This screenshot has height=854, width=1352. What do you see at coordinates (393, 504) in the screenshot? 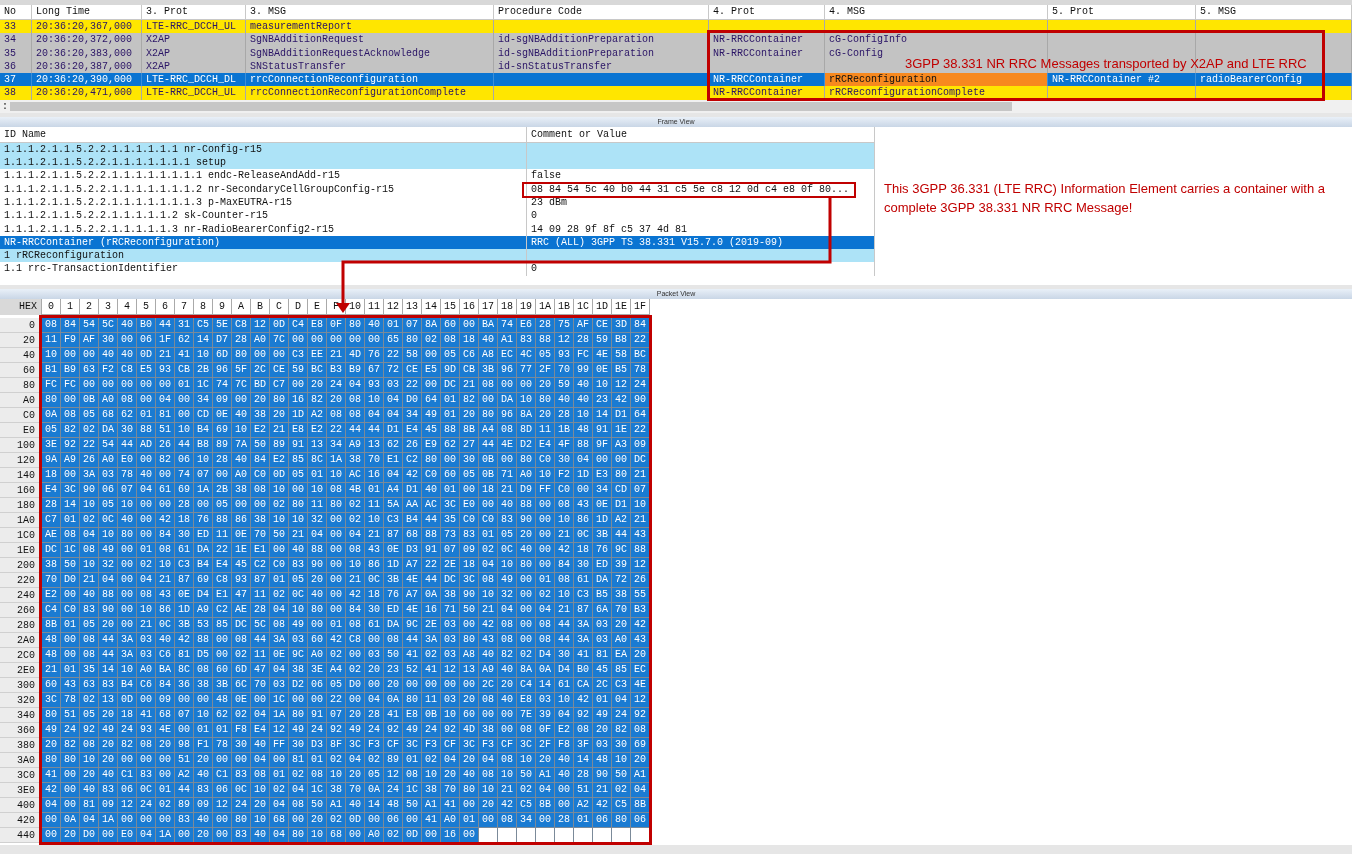
I see `hex-cell: 5A` at bounding box center [393, 504].